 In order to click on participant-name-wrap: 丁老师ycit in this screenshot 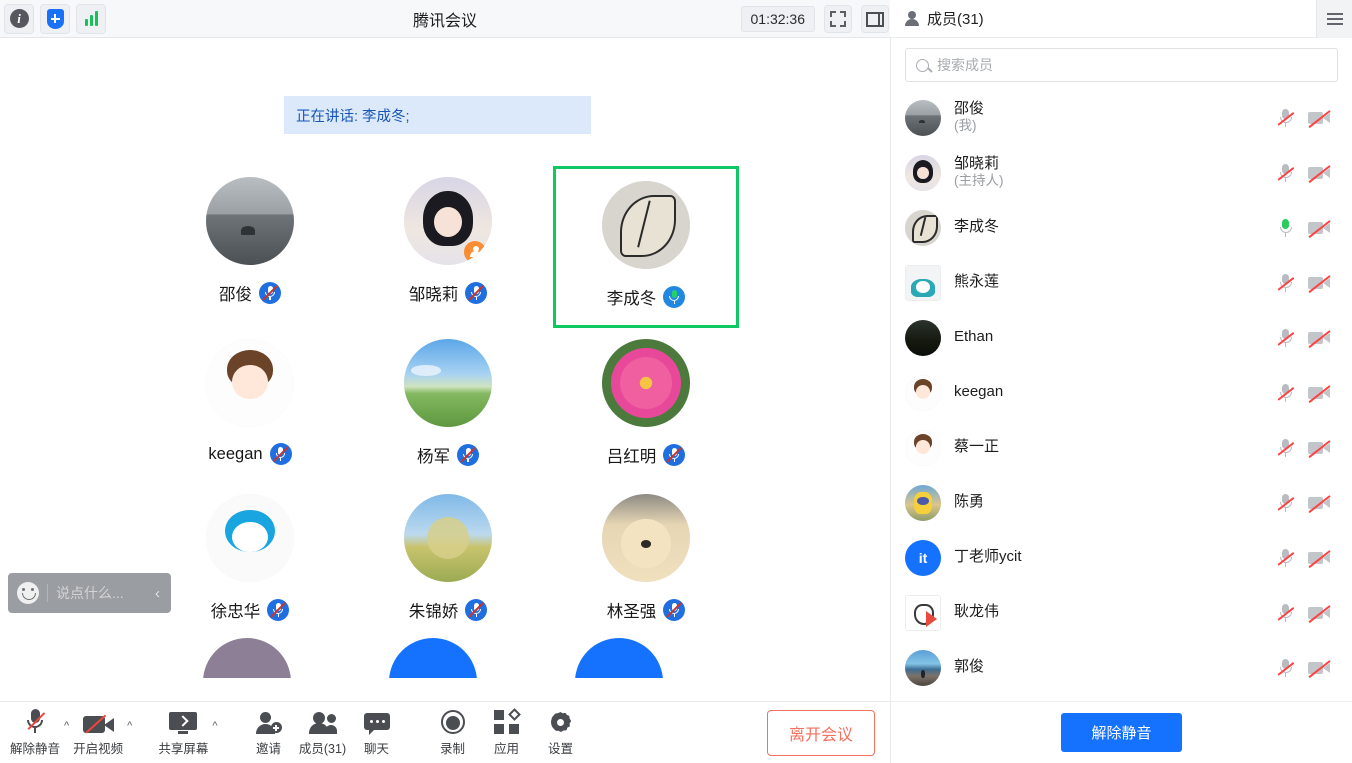, I will do `click(1110, 557)`.